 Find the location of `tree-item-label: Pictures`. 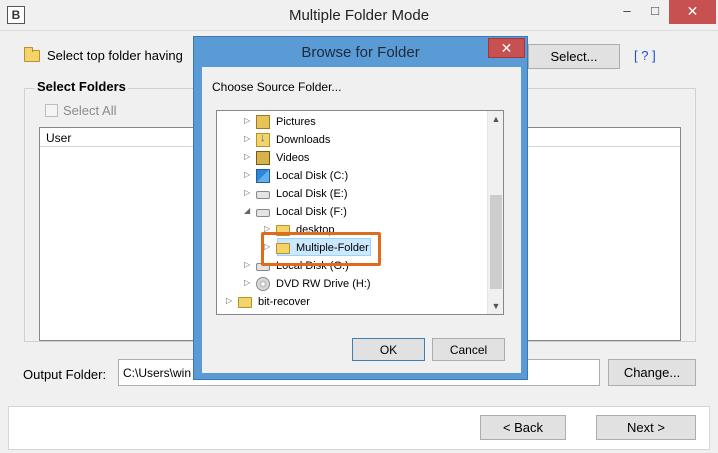

tree-item-label: Pictures is located at coordinates (296, 122).